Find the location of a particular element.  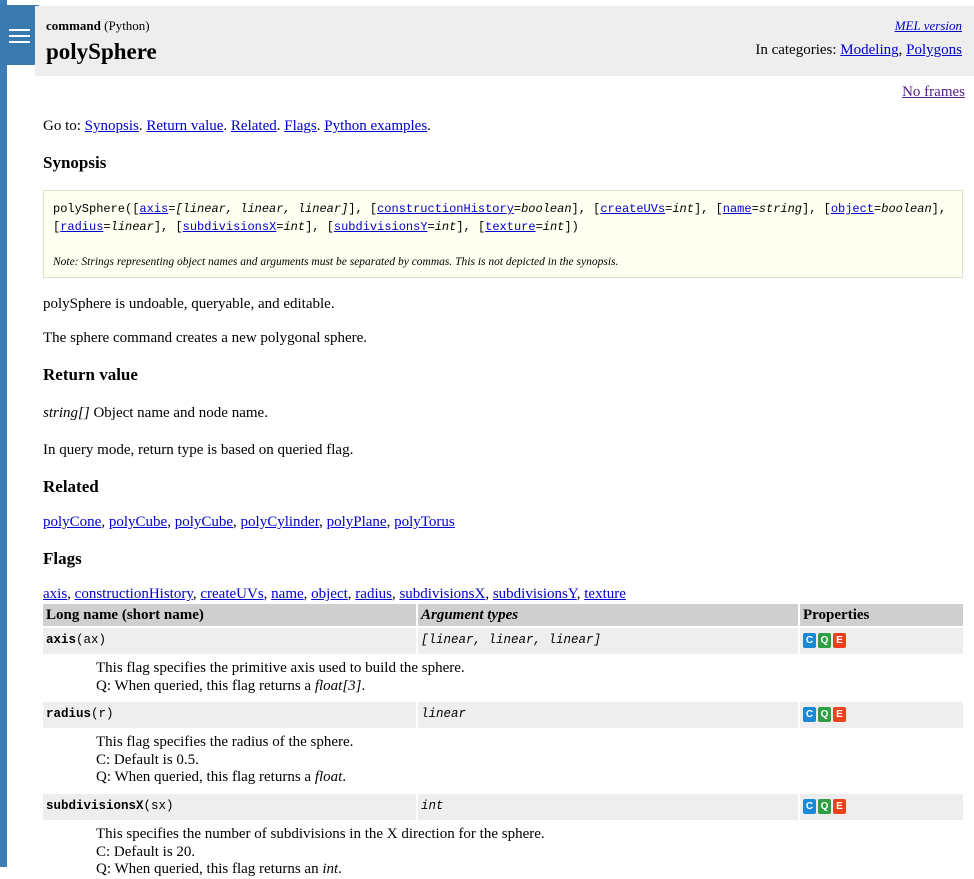

syn-axis-link: axis is located at coordinates (153, 209).